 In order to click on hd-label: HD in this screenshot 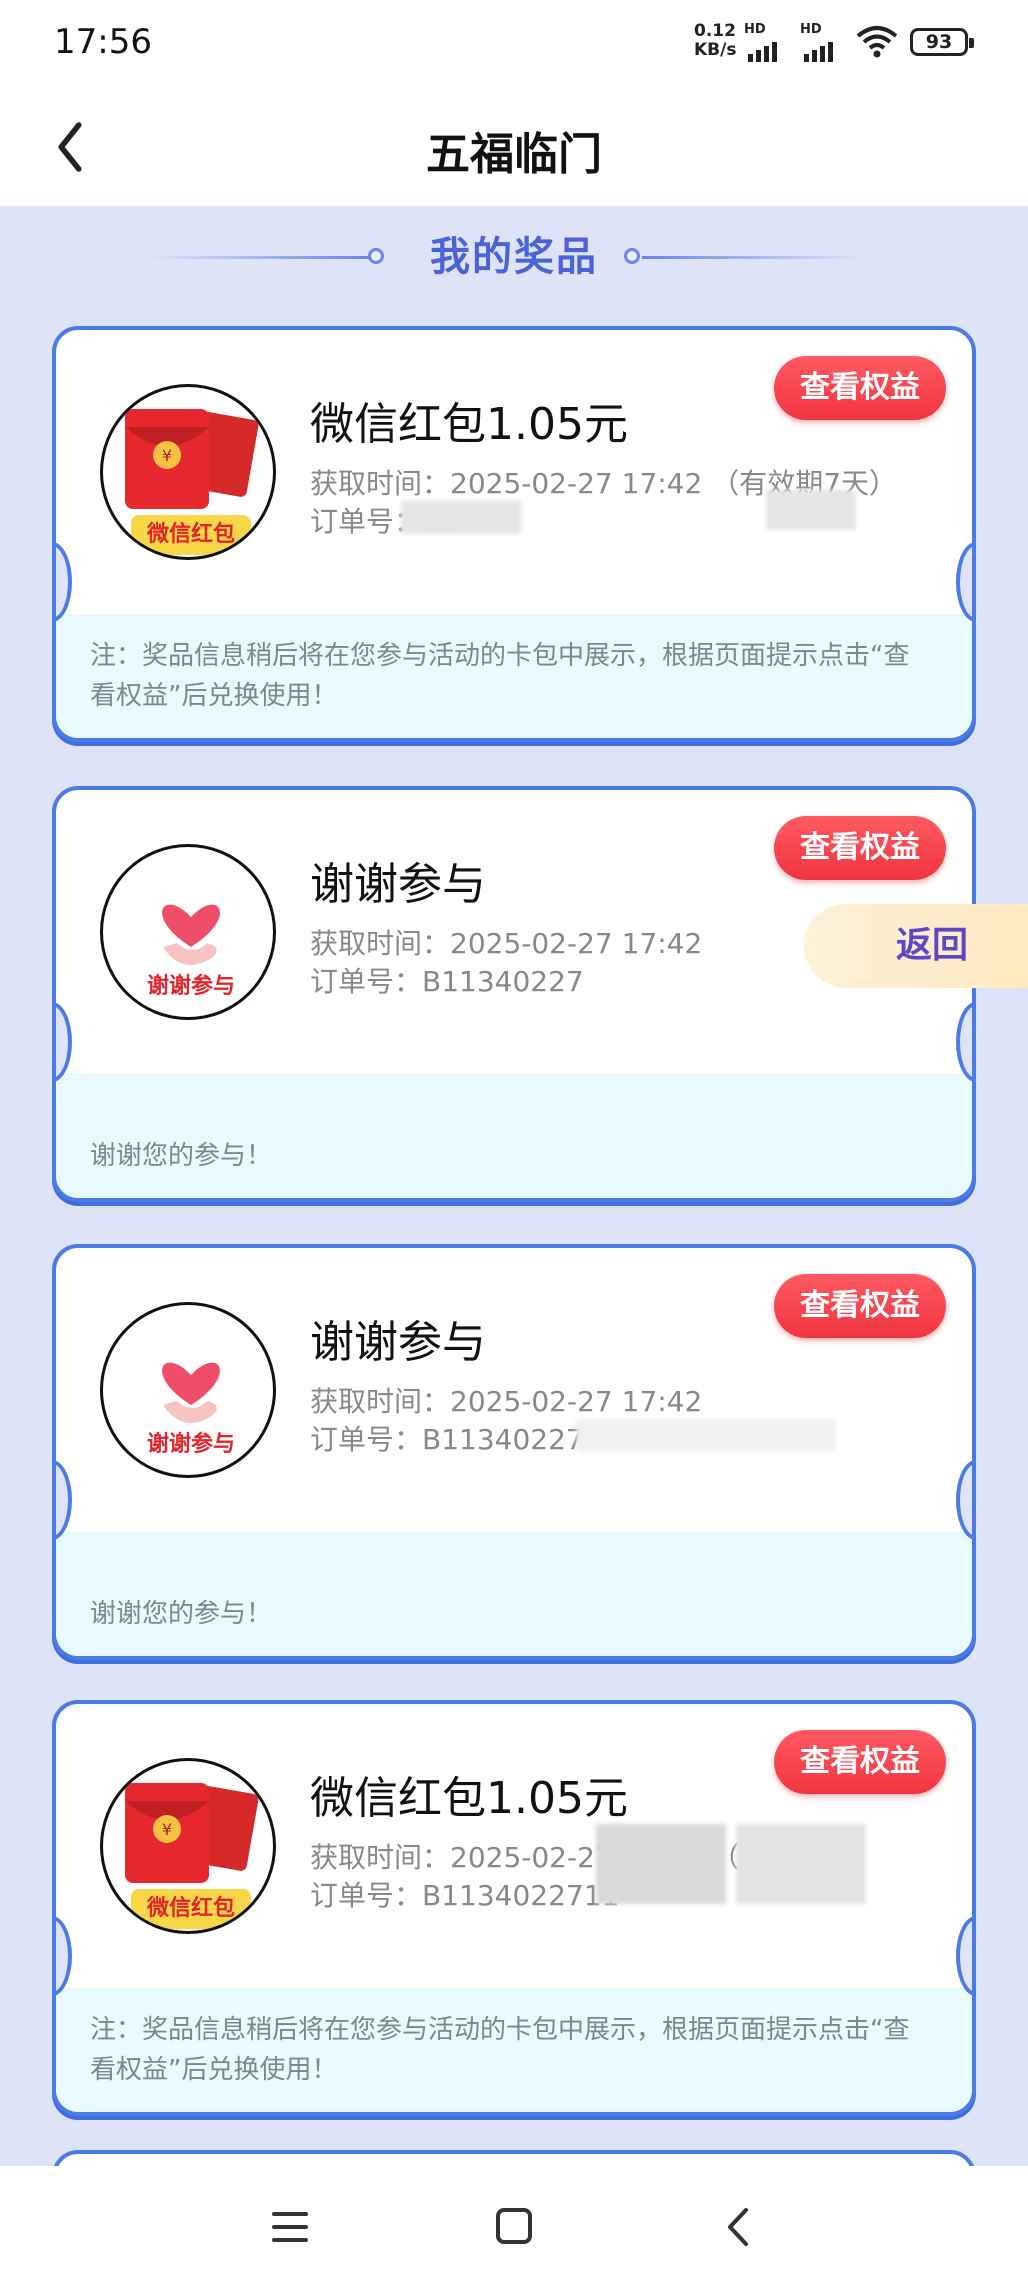, I will do `click(755, 29)`.